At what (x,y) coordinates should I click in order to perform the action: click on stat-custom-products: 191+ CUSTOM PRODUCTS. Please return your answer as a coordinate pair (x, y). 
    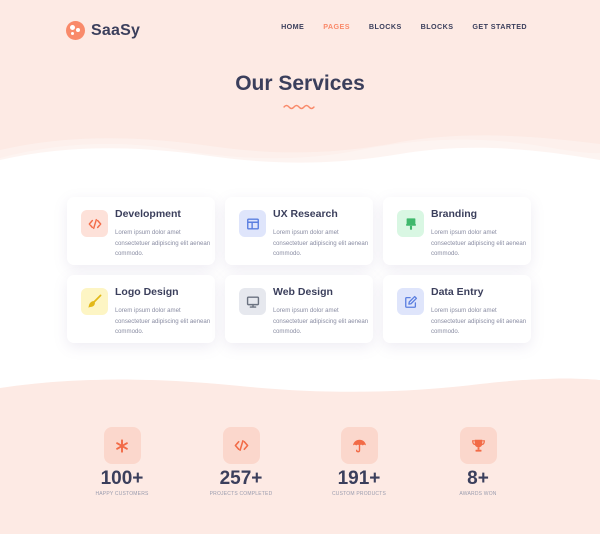
    Looking at the image, I should click on (359, 462).